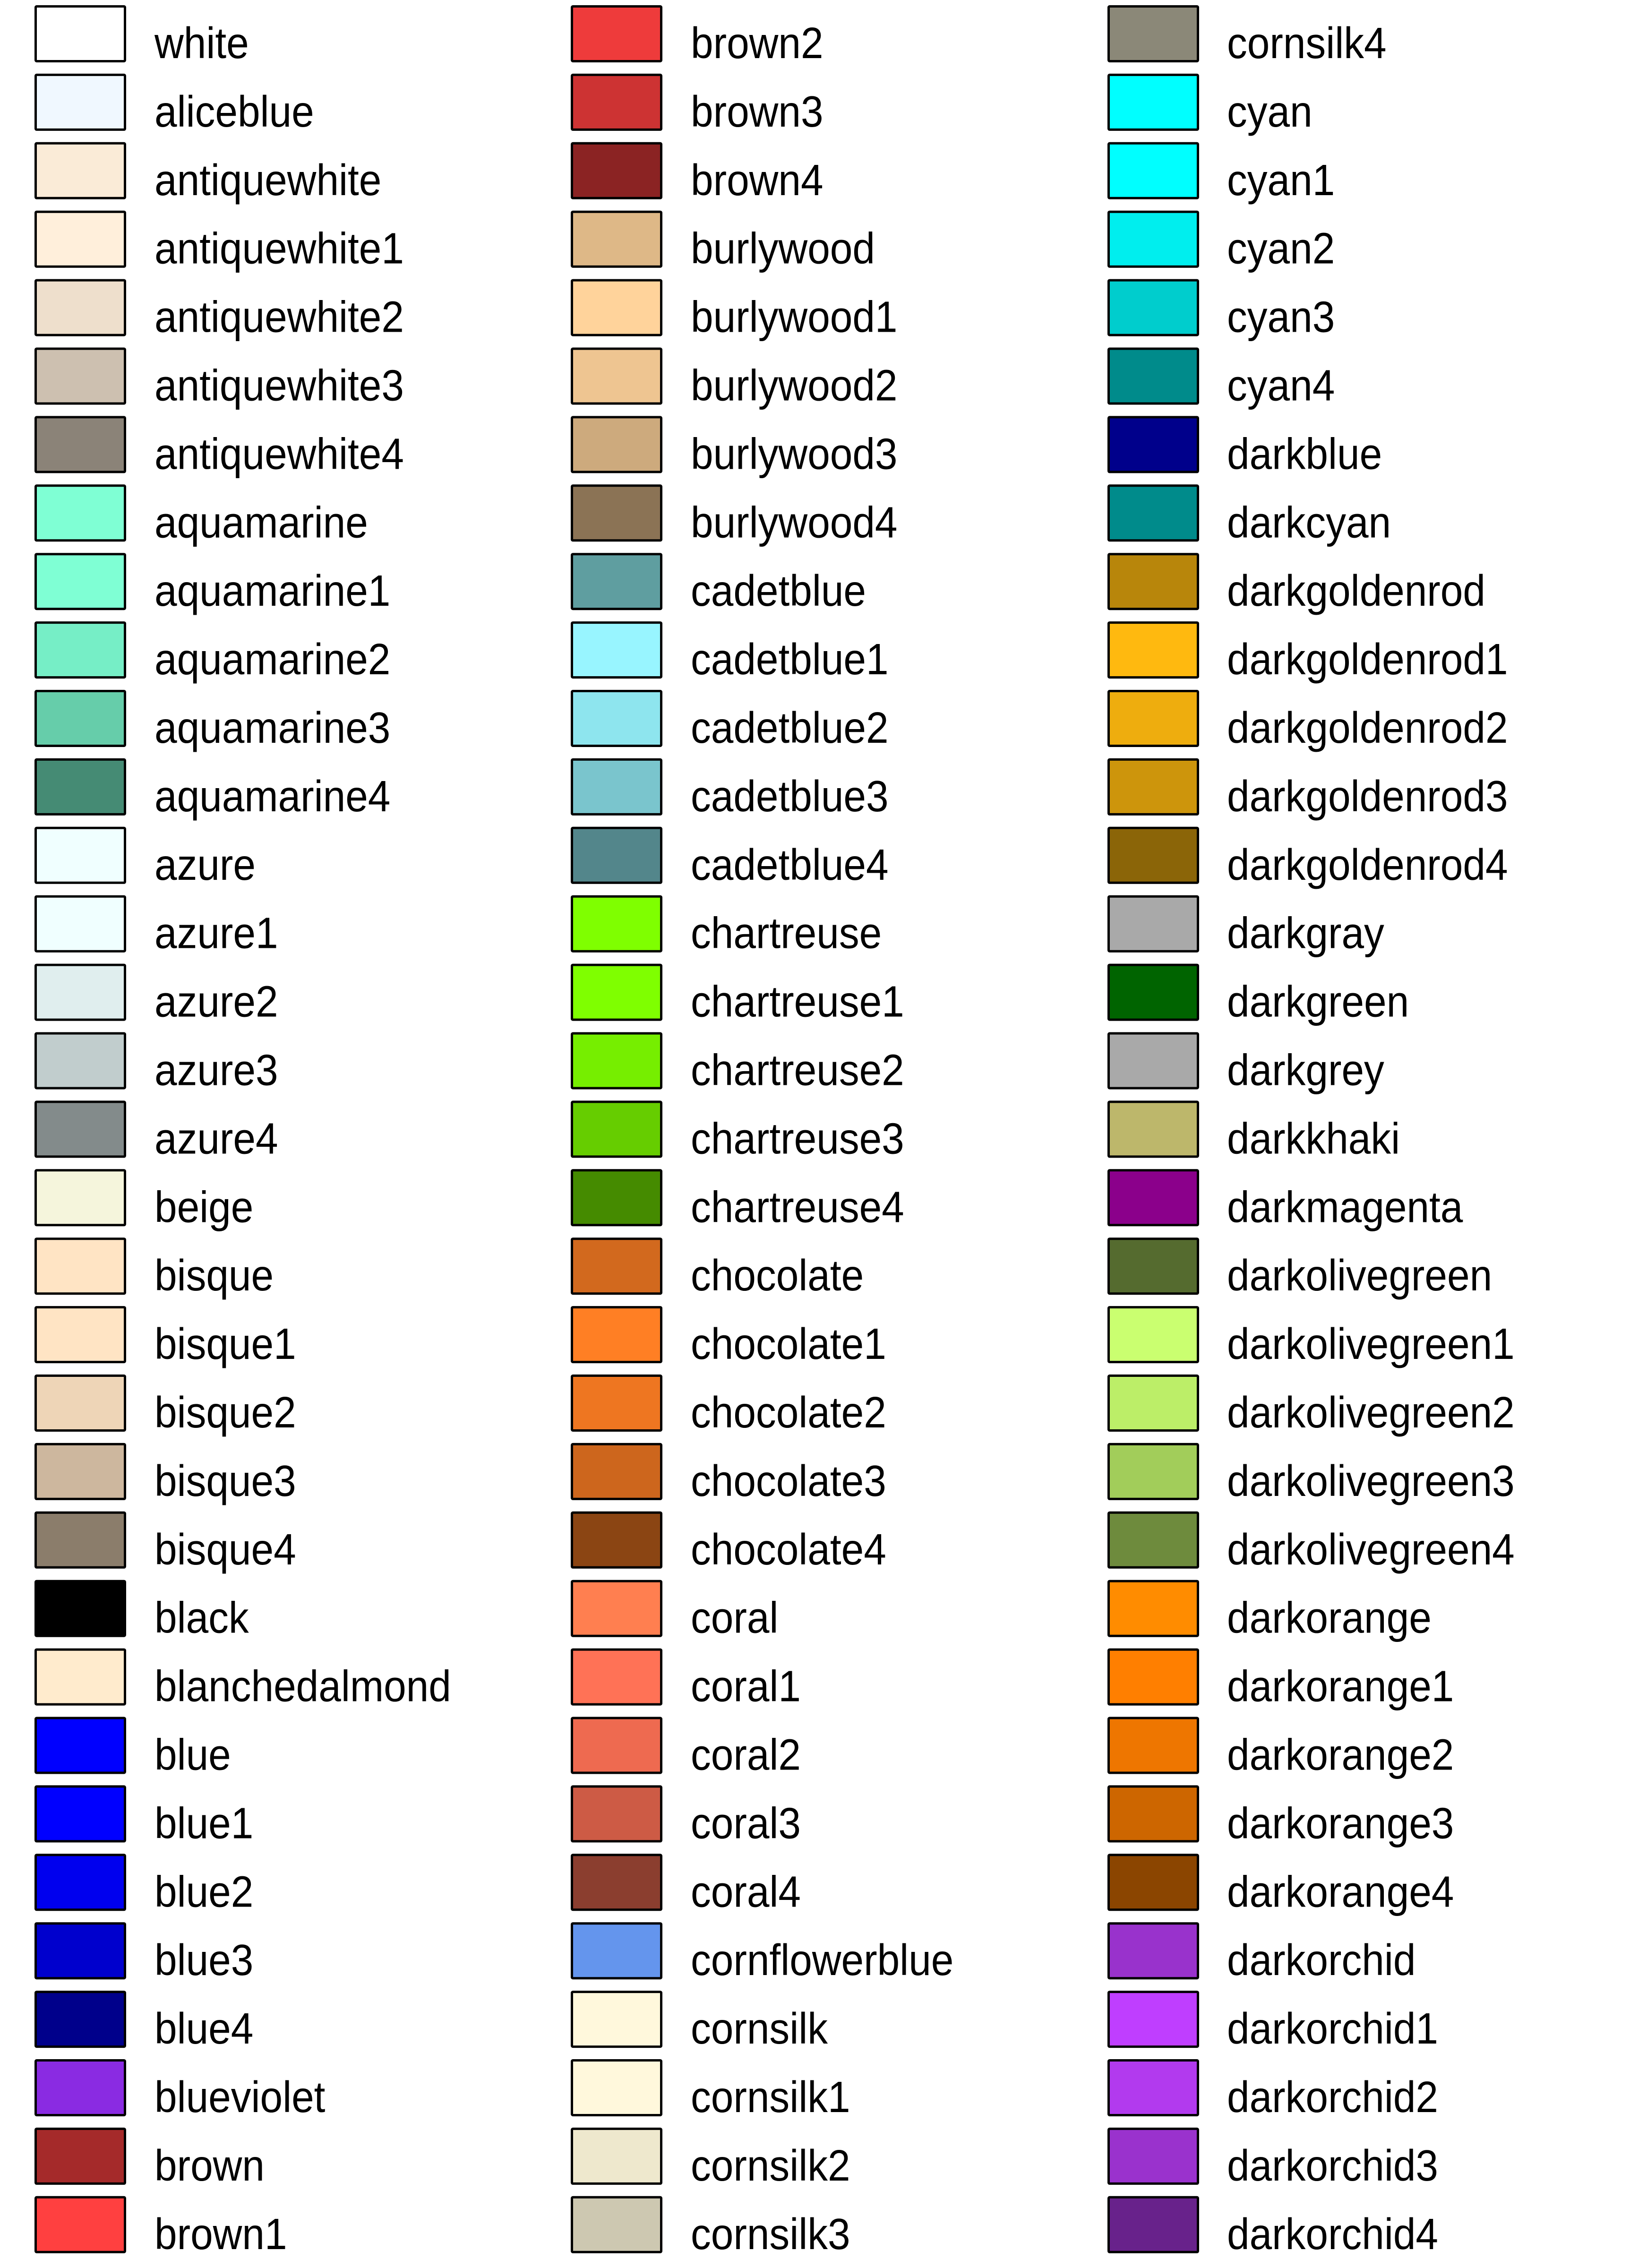 The width and height of the screenshot is (1630, 2268). Describe the element at coordinates (225, 1343) in the screenshot. I see `color-name-label: bisque1` at that location.